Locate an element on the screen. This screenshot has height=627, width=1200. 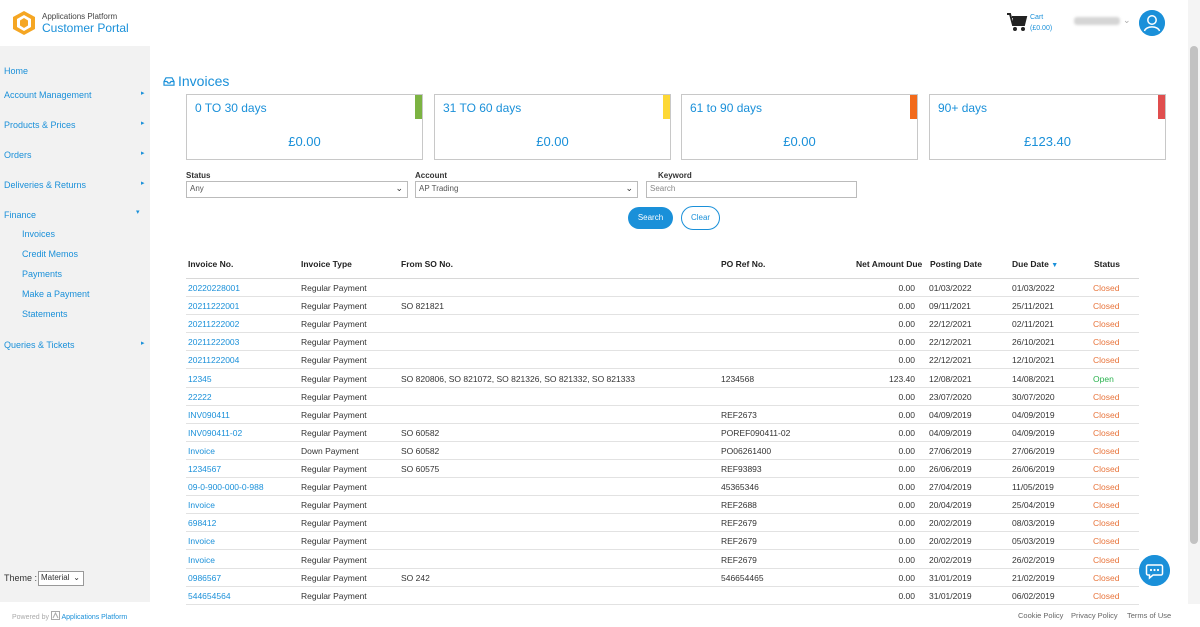
invoice-no-link: 20211222001 is located at coordinates (213, 306).